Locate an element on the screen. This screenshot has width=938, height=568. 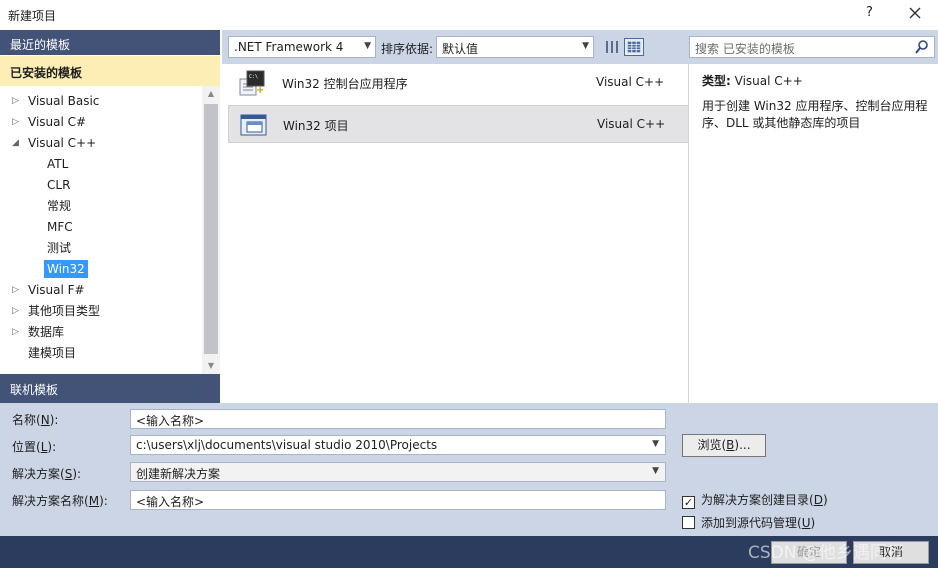
console-app-icon: C:\ + is located at coordinates (252, 83).